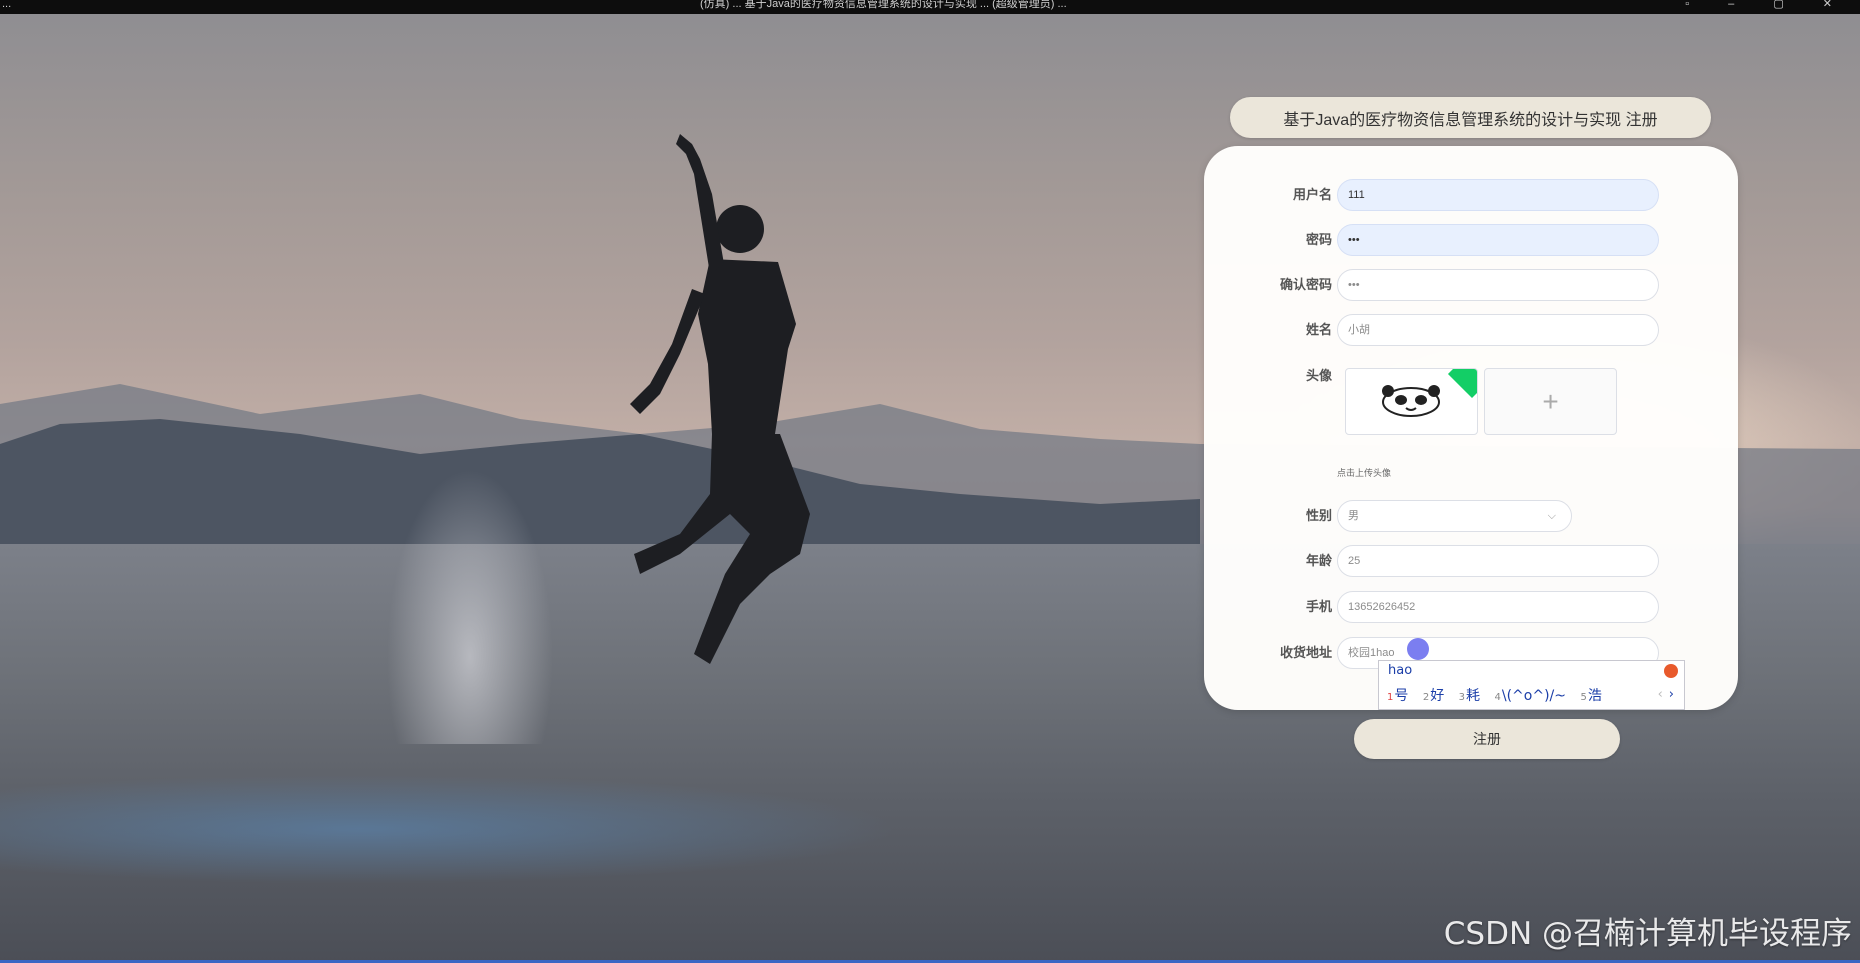 The image size is (1860, 963). What do you see at coordinates (1498, 330) in the screenshot?
I see `name-input: 小胡` at bounding box center [1498, 330].